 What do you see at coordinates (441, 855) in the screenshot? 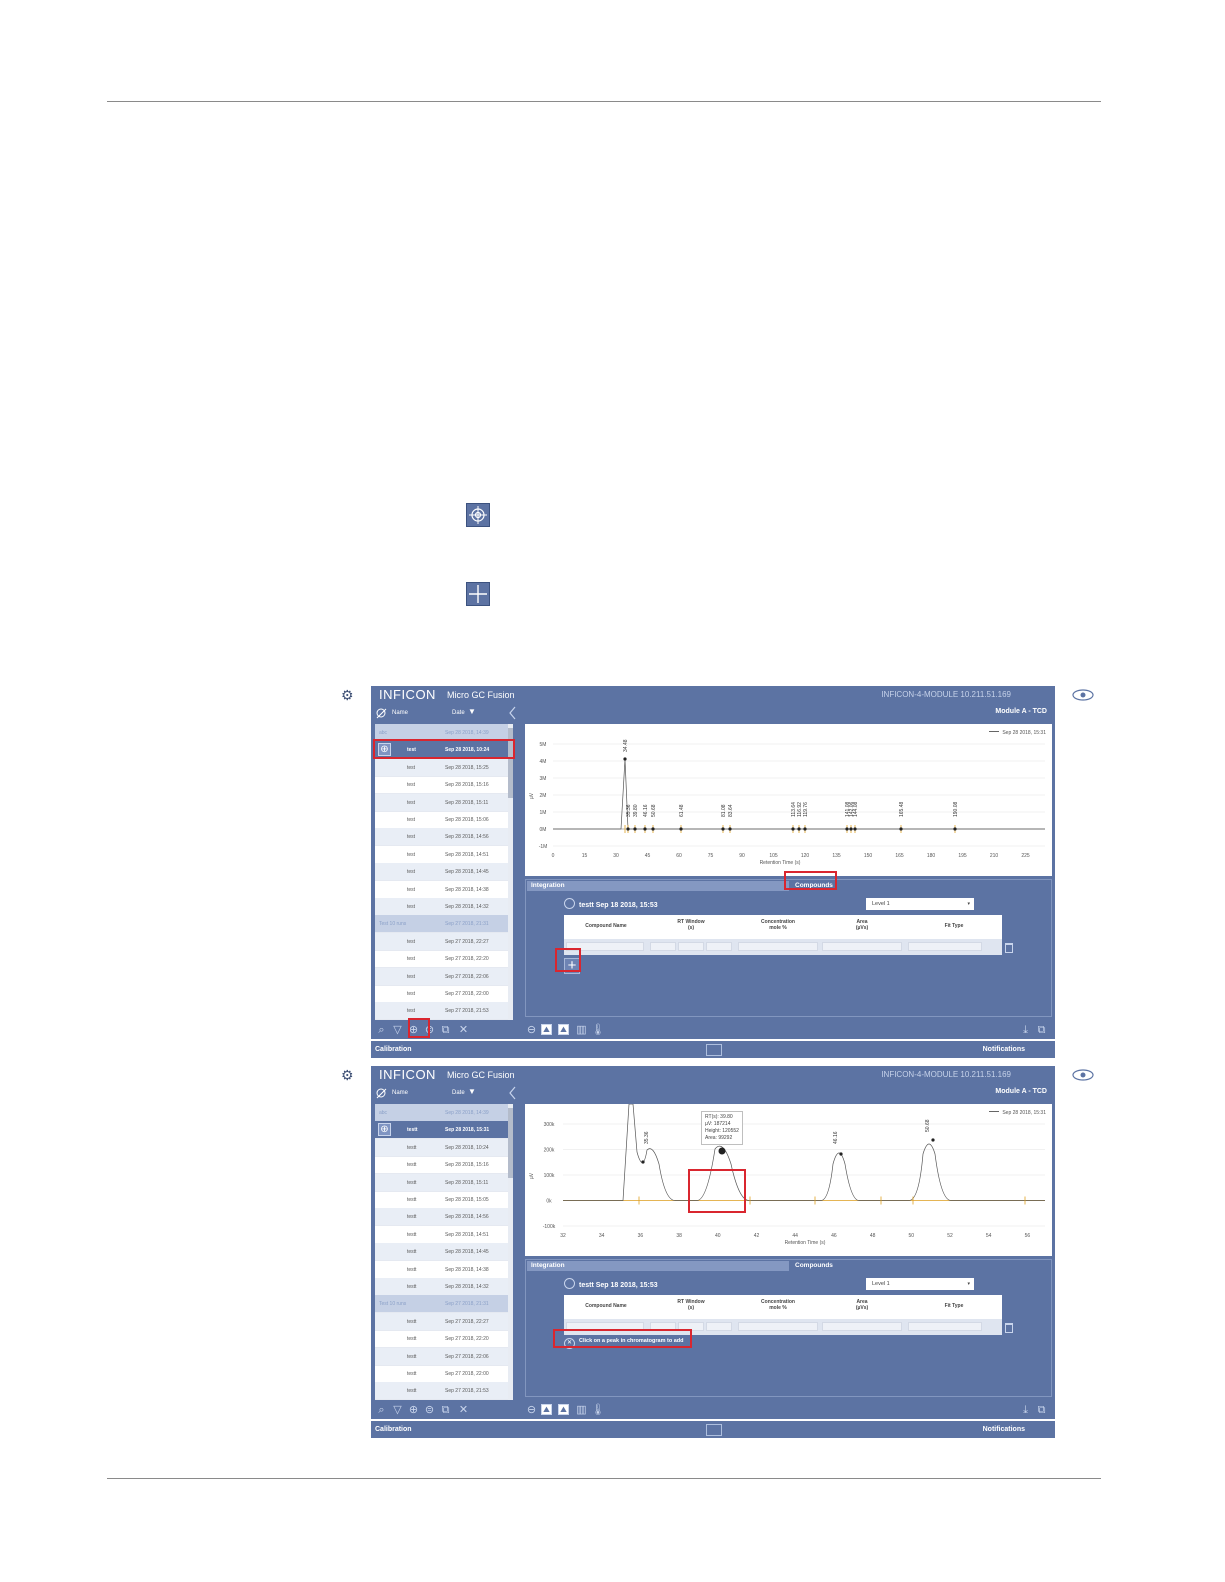
I see `run-row: test Sep 28 2018, 14:51` at bounding box center [441, 855].